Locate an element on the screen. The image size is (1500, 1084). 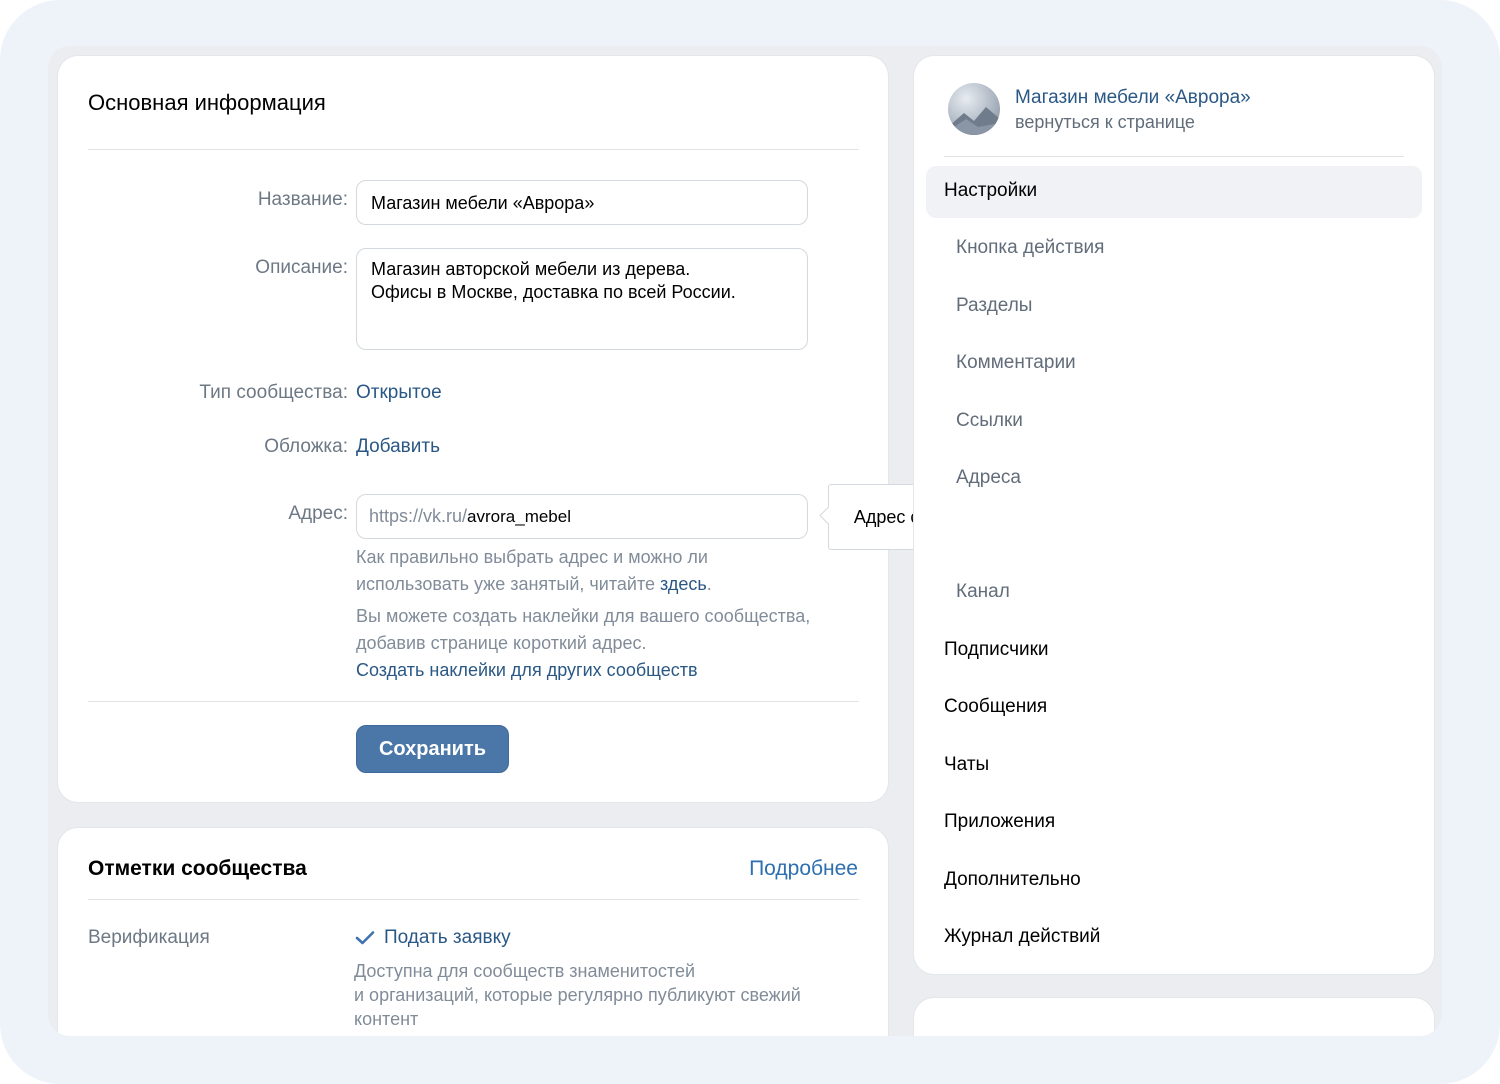
cover-add-link: Добавить is located at coordinates (398, 447).